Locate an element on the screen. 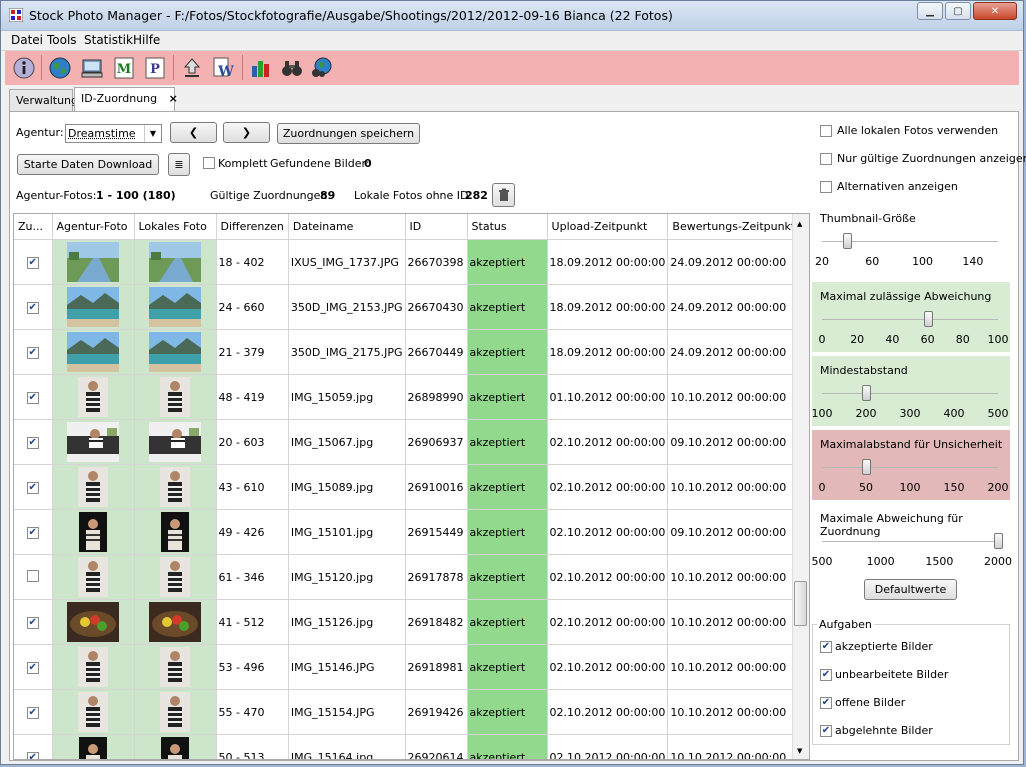 The image size is (1026, 767). w-icon: W is located at coordinates (223, 67).